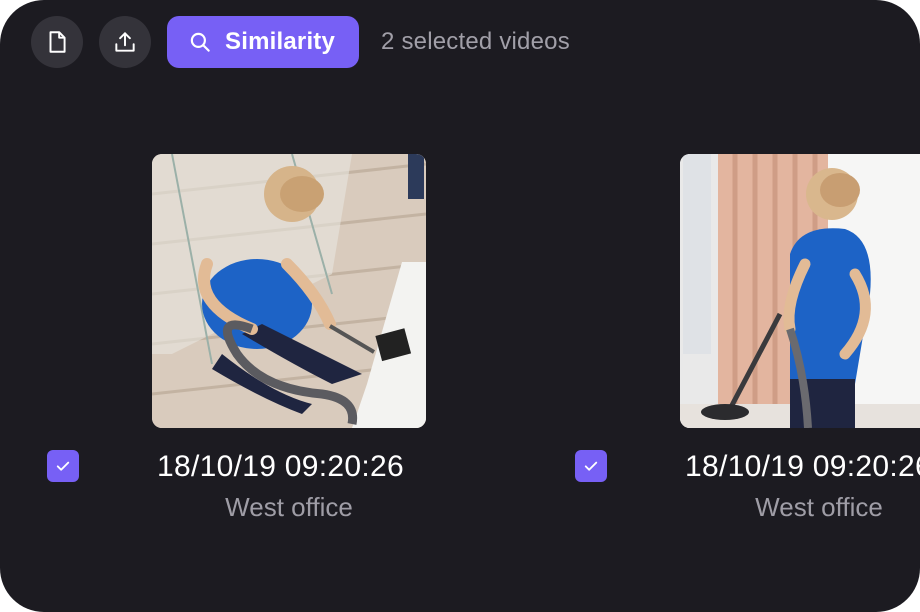 This screenshot has width=920, height=612. What do you see at coordinates (200, 42) in the screenshot?
I see `search-icon` at bounding box center [200, 42].